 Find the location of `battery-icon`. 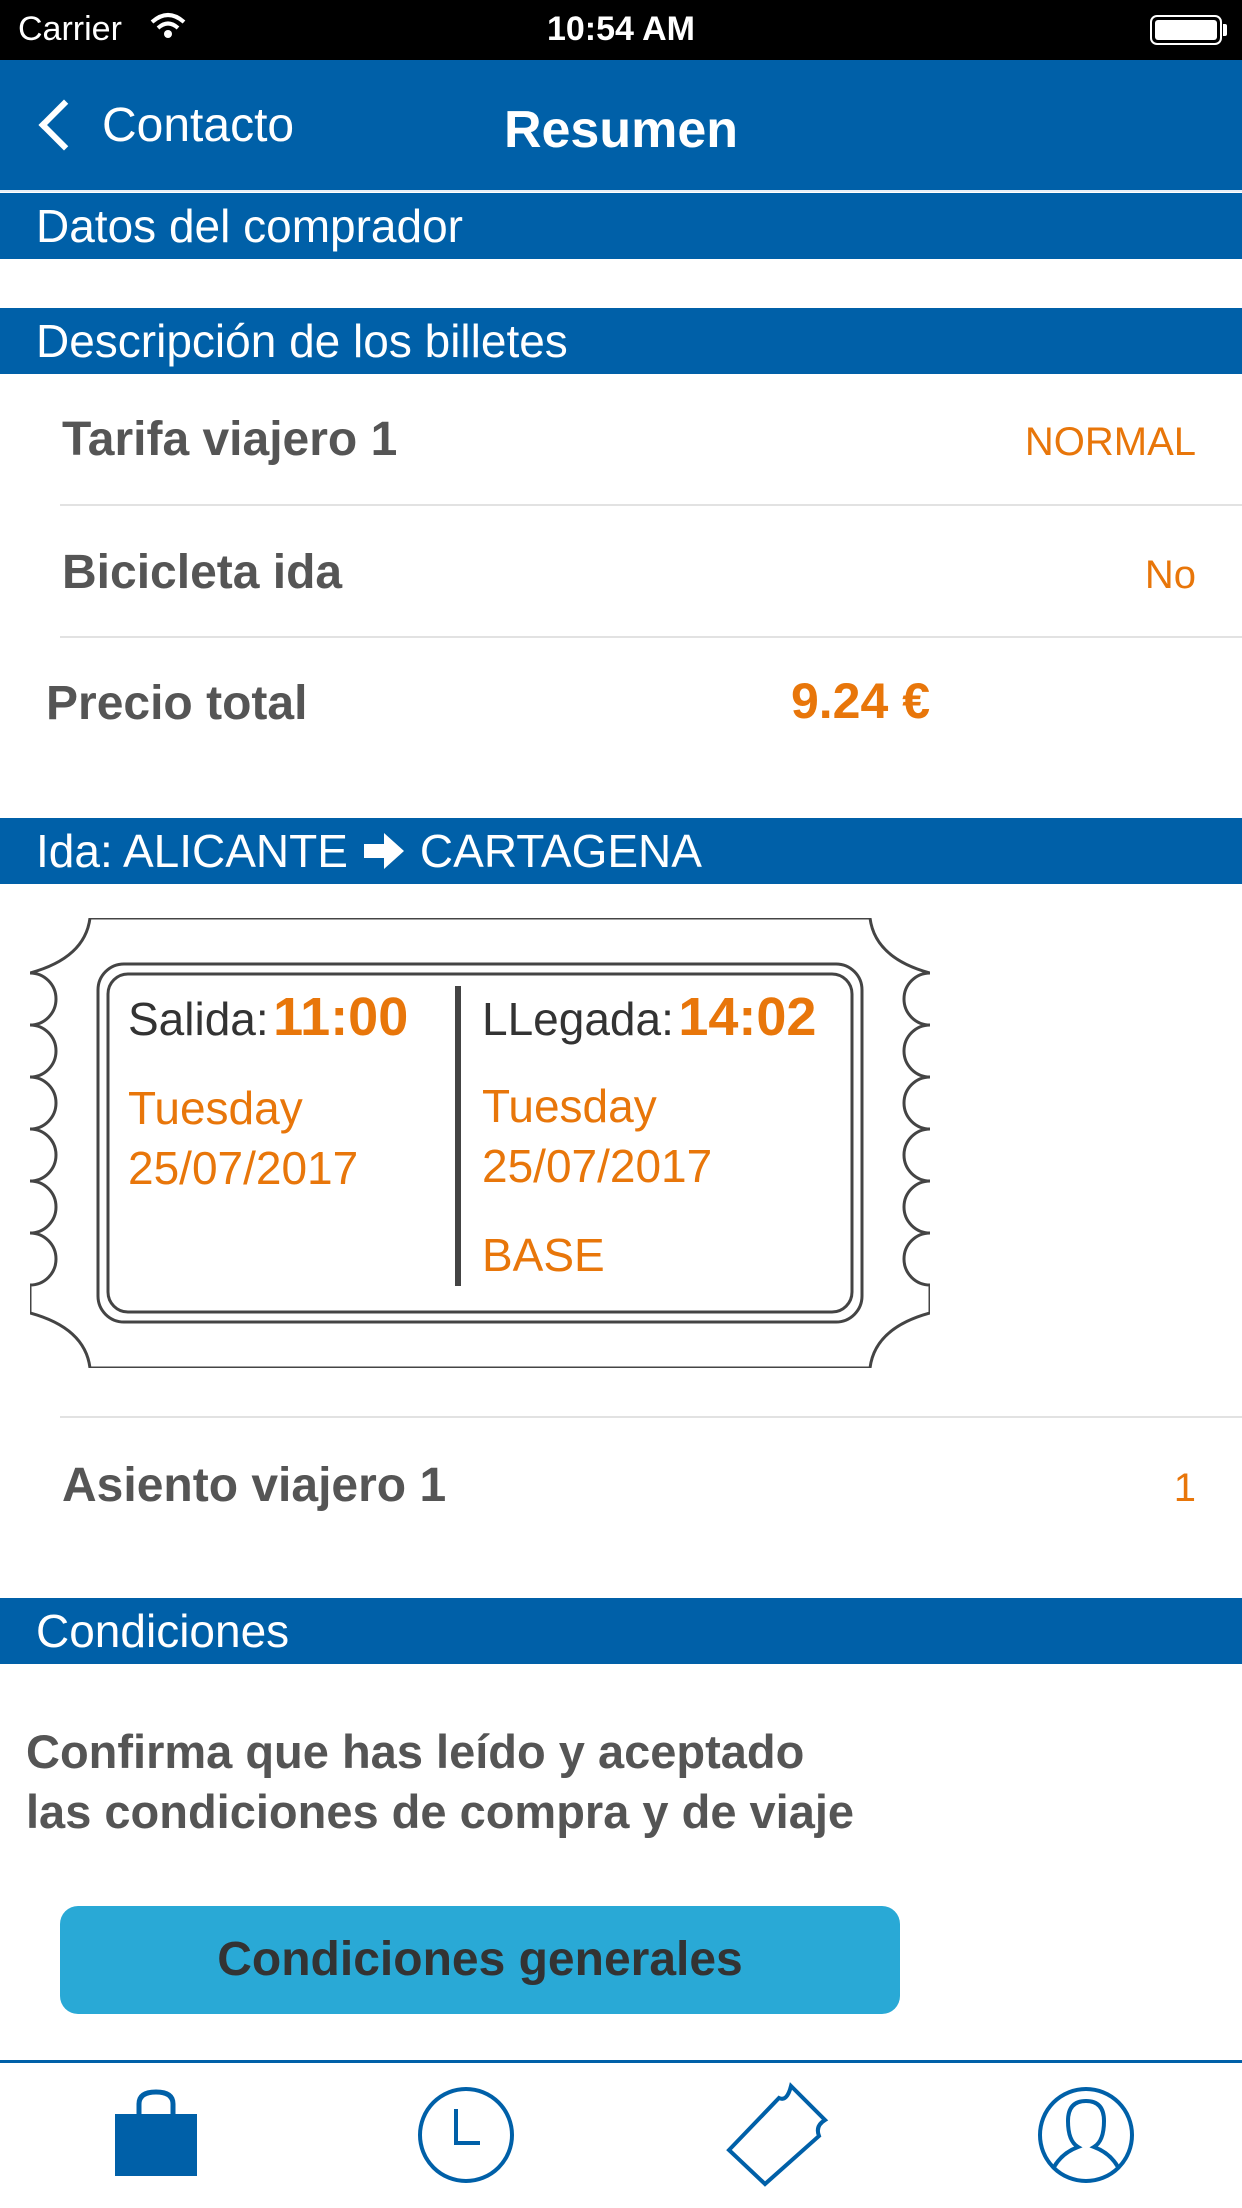

battery-icon is located at coordinates (1186, 30).